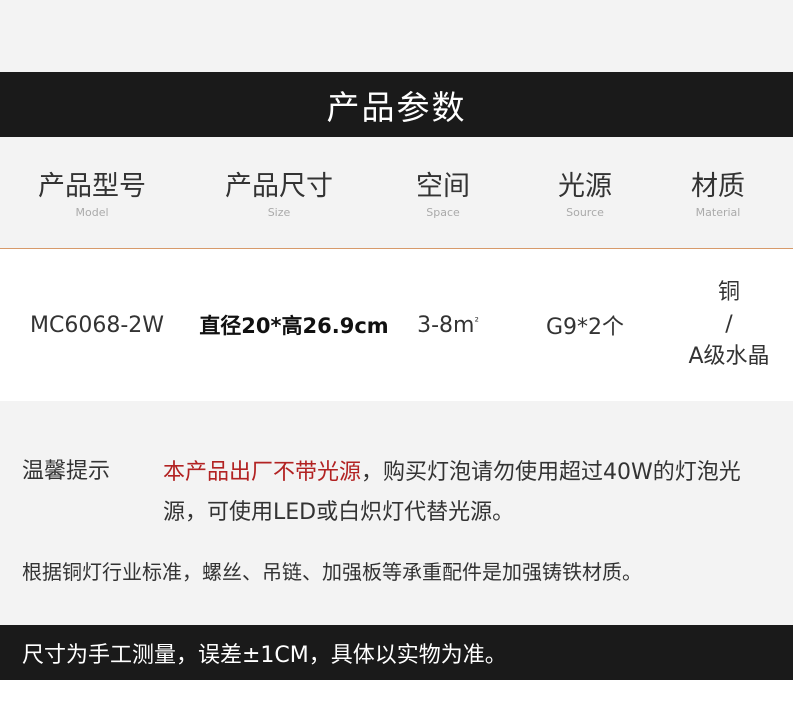  I want to click on header-space: 空间 Space, so click(443, 195).